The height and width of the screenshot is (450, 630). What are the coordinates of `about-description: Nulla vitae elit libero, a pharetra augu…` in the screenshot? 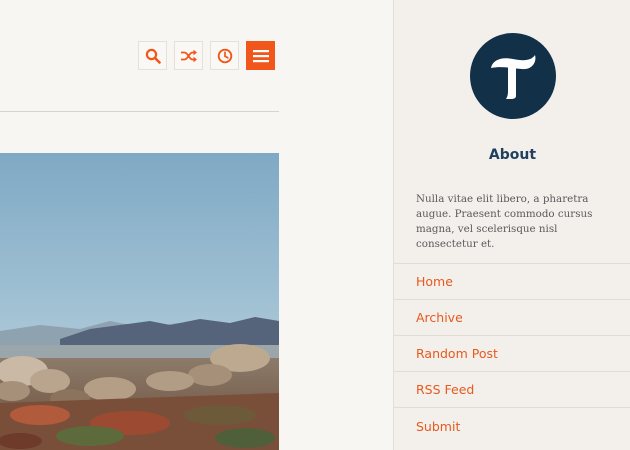 It's located at (504, 221).